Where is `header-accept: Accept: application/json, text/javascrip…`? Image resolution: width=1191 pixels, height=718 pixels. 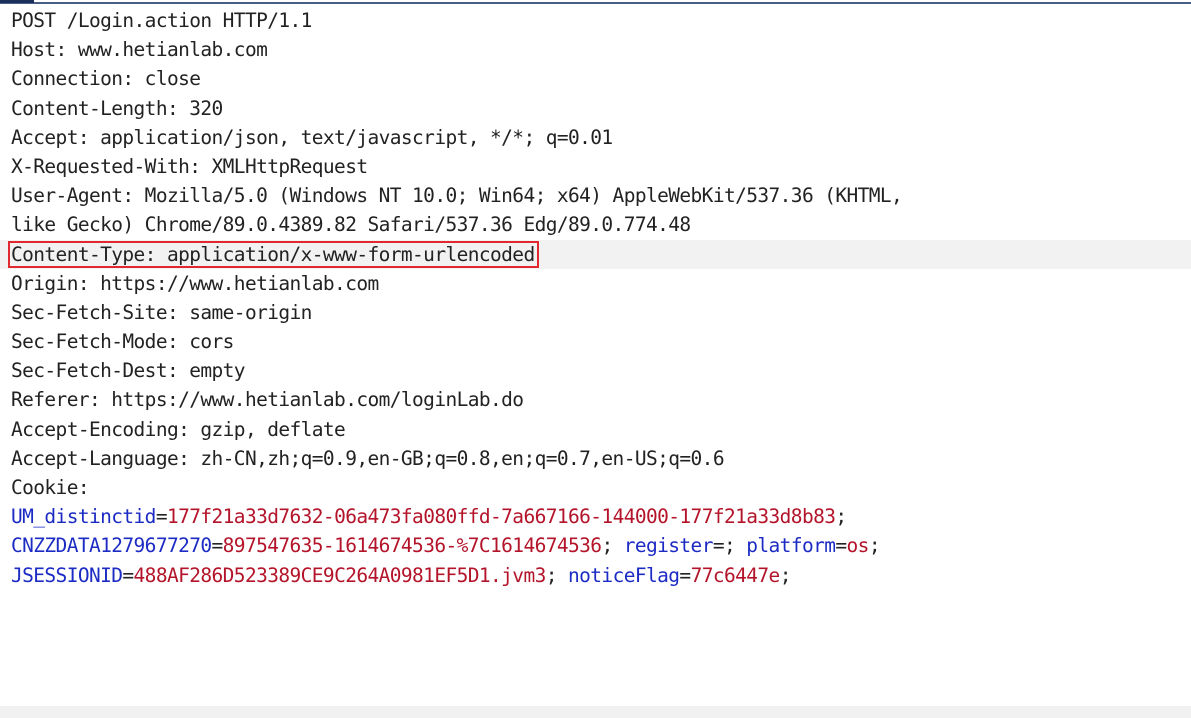 header-accept: Accept: application/json, text/javascrip… is located at coordinates (312, 137).